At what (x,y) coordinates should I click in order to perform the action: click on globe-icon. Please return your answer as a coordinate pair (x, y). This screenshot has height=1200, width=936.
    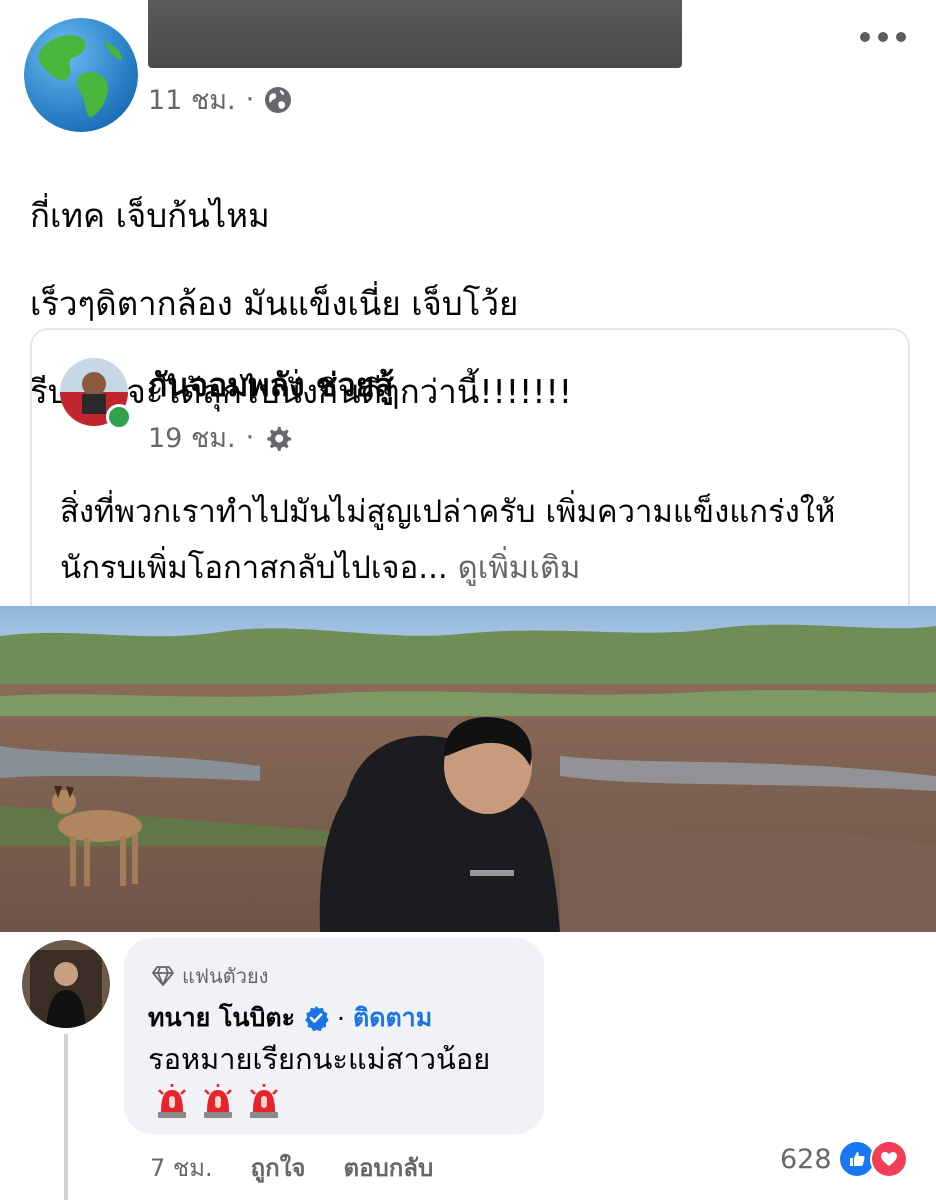
    Looking at the image, I should click on (278, 99).